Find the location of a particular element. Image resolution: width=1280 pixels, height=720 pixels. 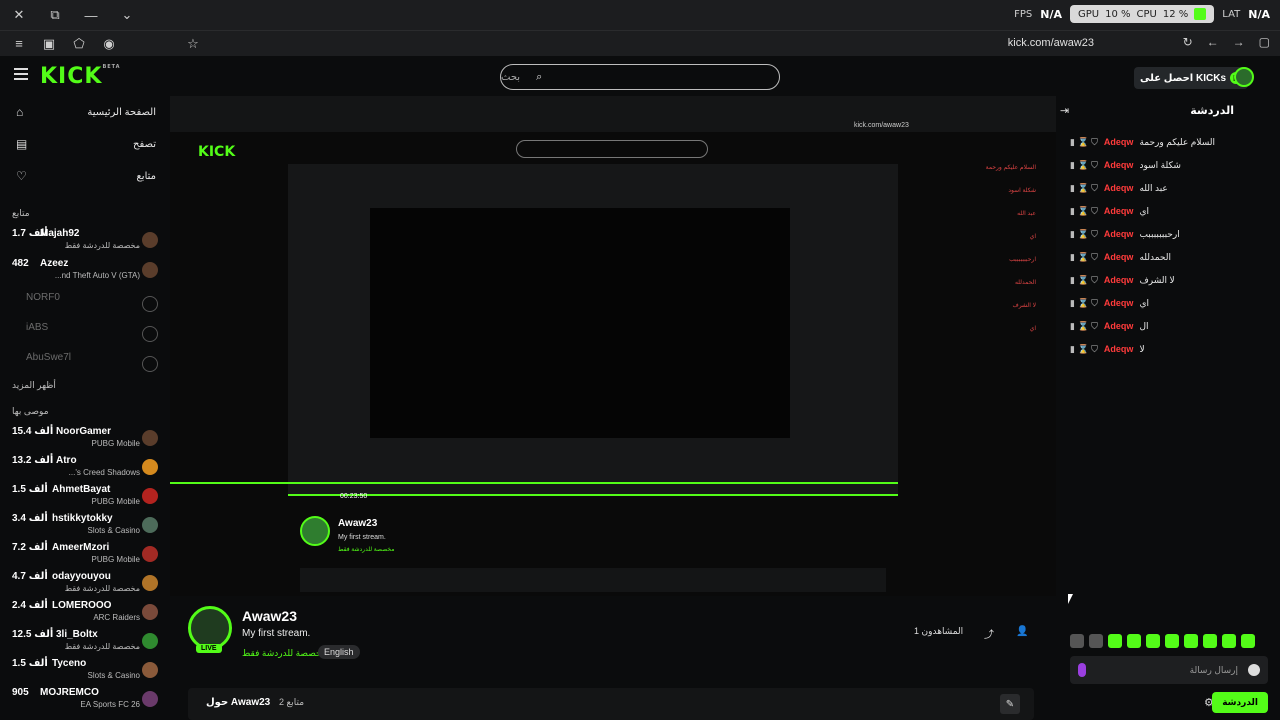

bookmark-star-icon: ☆ is located at coordinates (193, 44).